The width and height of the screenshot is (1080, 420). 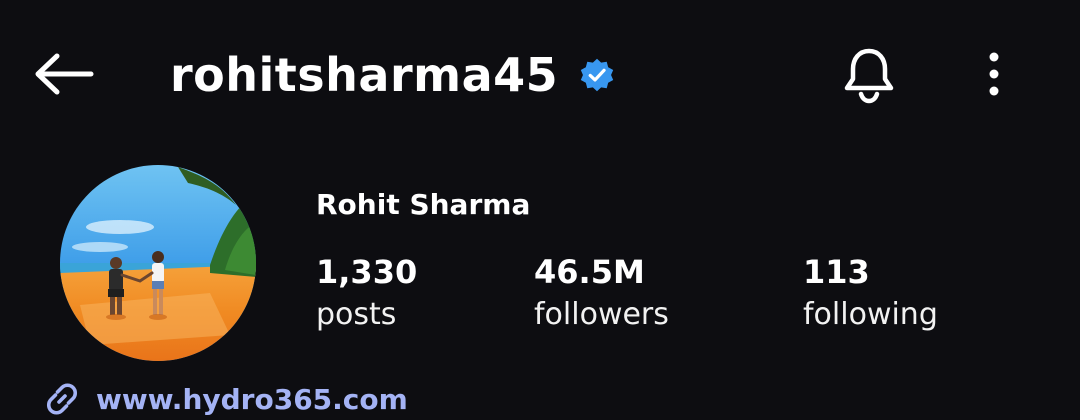 I want to click on website-link: www.hydro365.com, so click(x=224, y=398).